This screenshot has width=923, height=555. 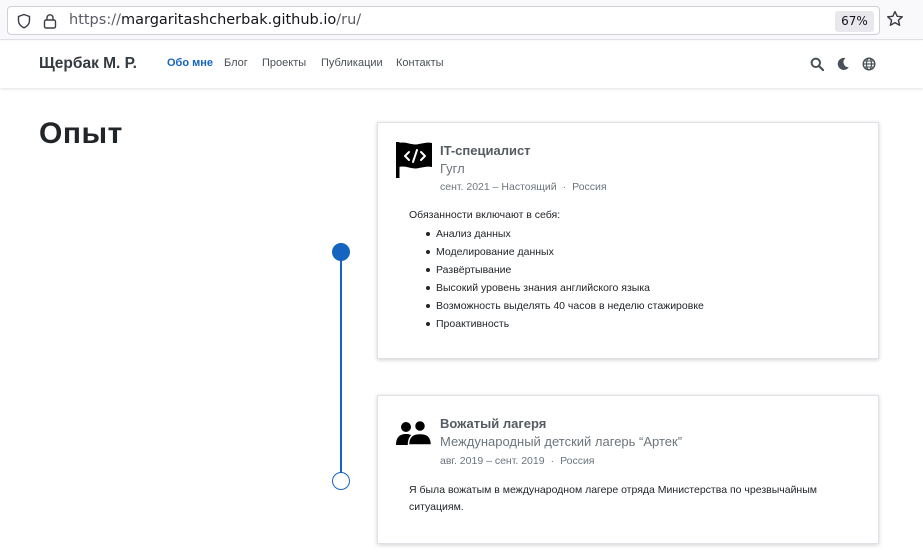 I want to click on page-title: Опыт, so click(x=81, y=133).